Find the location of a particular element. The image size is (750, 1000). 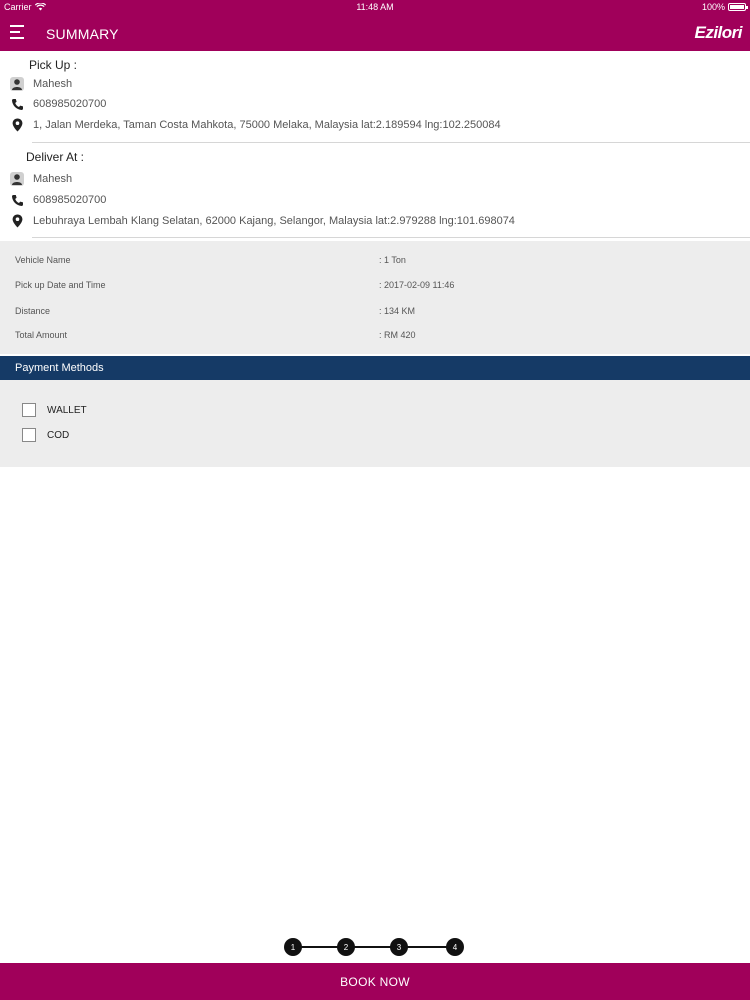

delivery-phone-row: 608985020700 is located at coordinates (58, 200).